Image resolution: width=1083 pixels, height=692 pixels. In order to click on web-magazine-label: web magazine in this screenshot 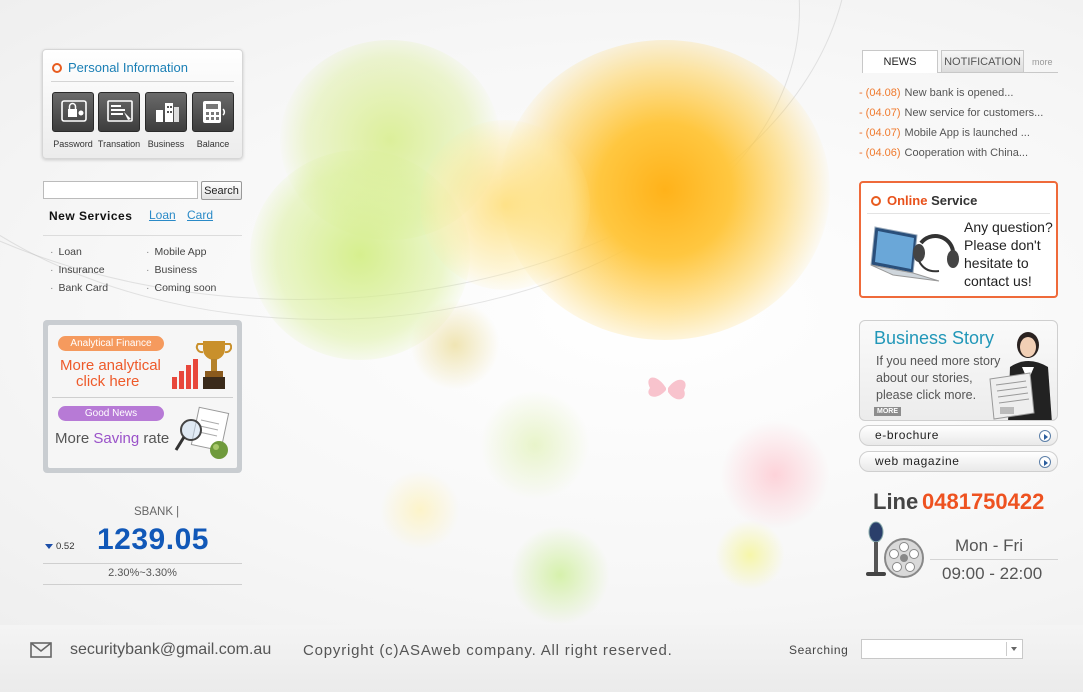, I will do `click(917, 461)`.